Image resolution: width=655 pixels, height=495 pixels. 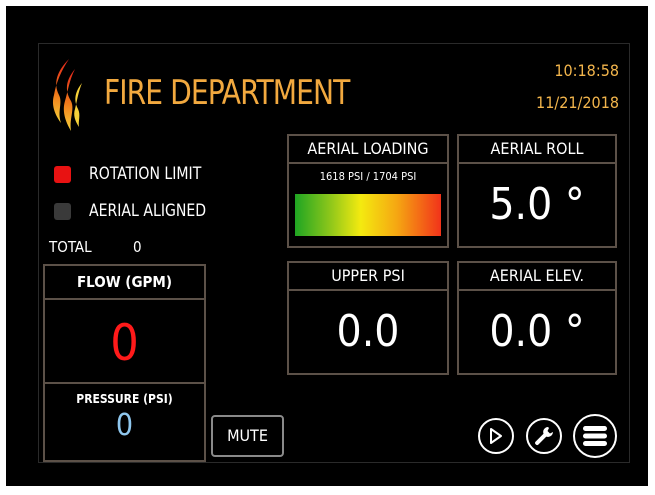 I want to click on flow-title: FLOW (GPM), so click(x=124, y=282).